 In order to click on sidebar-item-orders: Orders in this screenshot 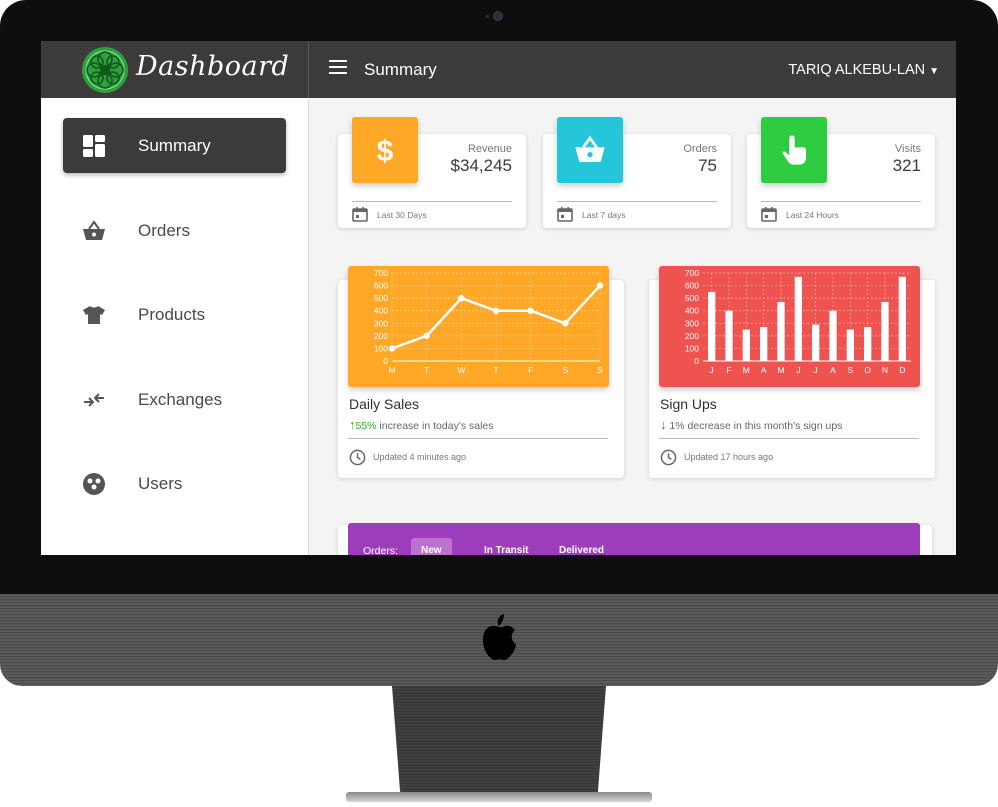, I will do `click(174, 230)`.